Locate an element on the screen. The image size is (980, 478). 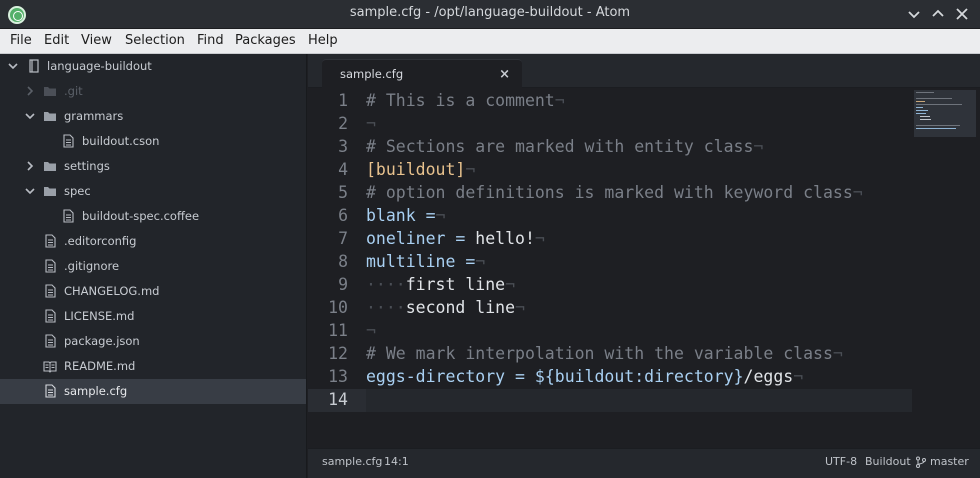
tree-item-label: .gitignore is located at coordinates (92, 266).